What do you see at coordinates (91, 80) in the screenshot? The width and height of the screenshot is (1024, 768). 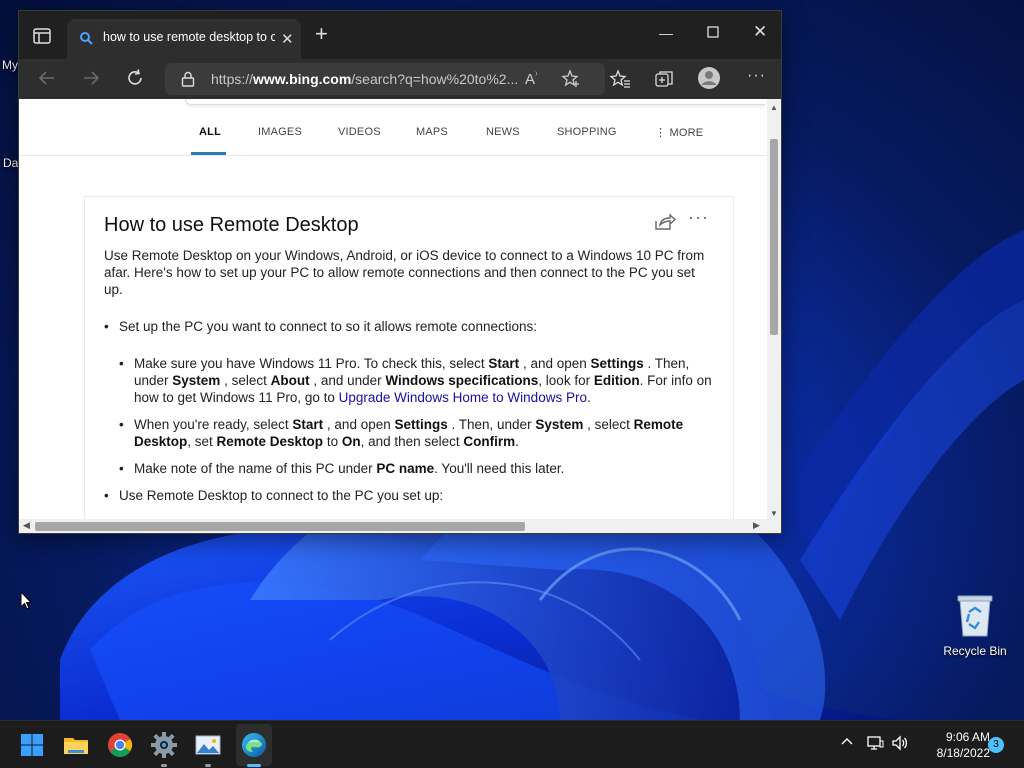 I see `forward-icon` at bounding box center [91, 80].